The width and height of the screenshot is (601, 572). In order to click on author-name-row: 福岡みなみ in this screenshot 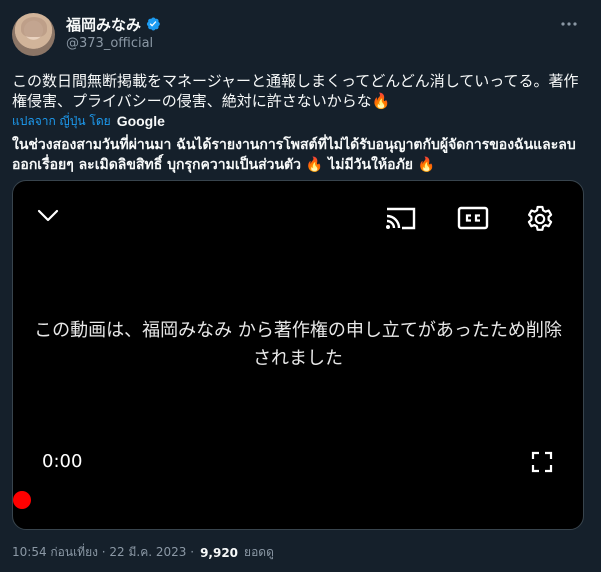, I will do `click(113, 24)`.